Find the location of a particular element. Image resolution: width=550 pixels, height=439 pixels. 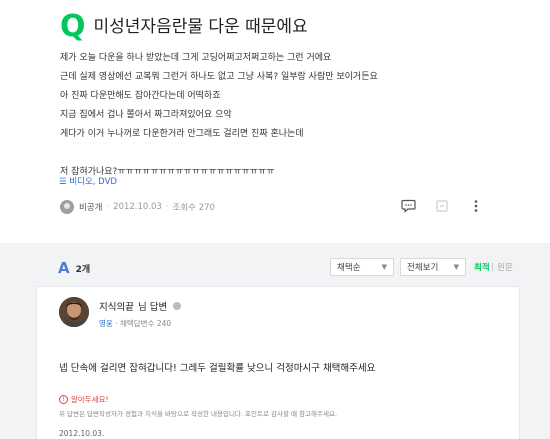

sort-select-value: 채택순 is located at coordinates (349, 268).